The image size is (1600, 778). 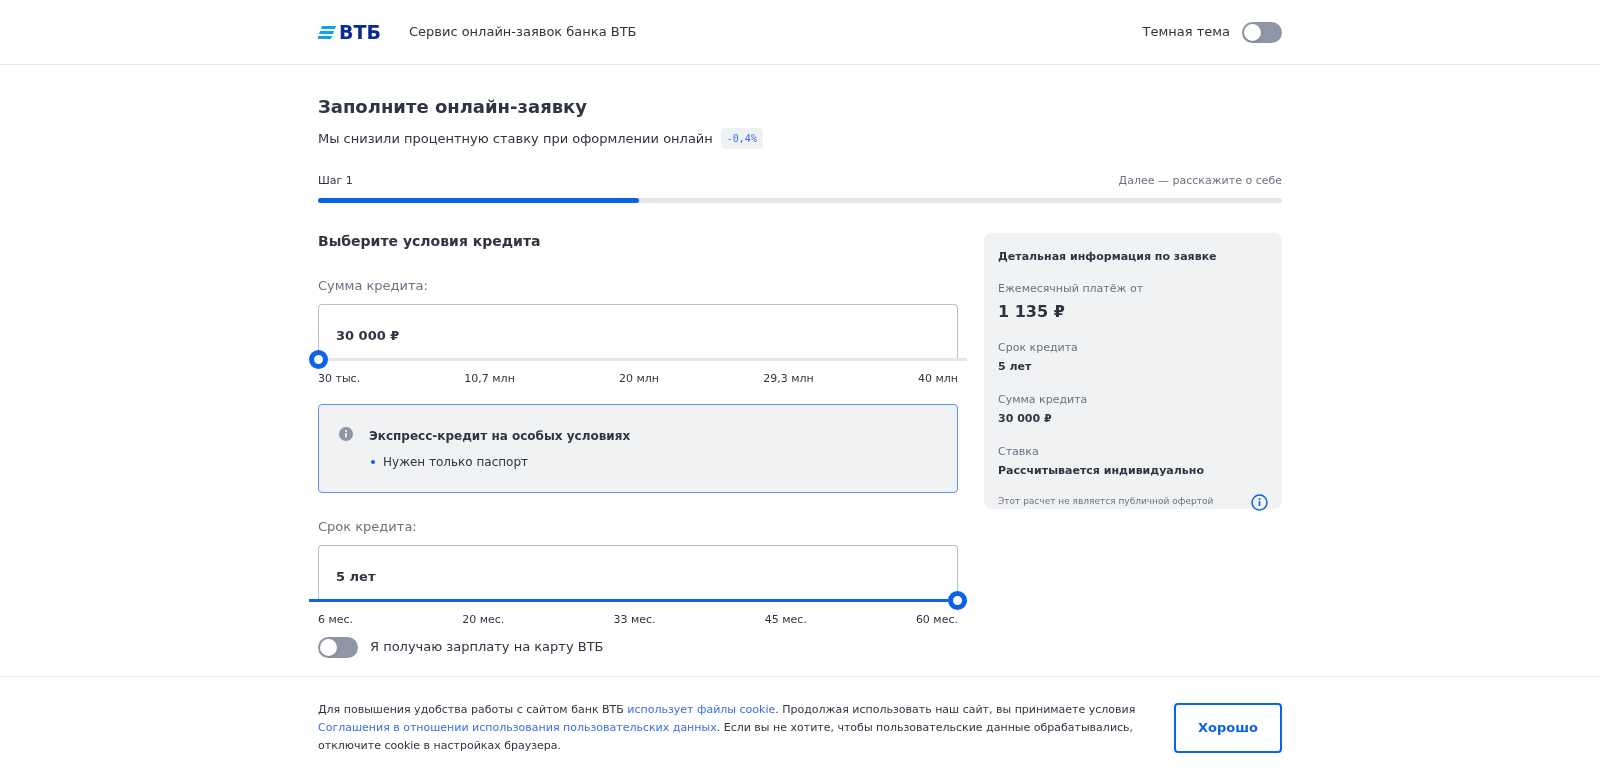 I want to click on theme-toggle, so click(x=1262, y=32).